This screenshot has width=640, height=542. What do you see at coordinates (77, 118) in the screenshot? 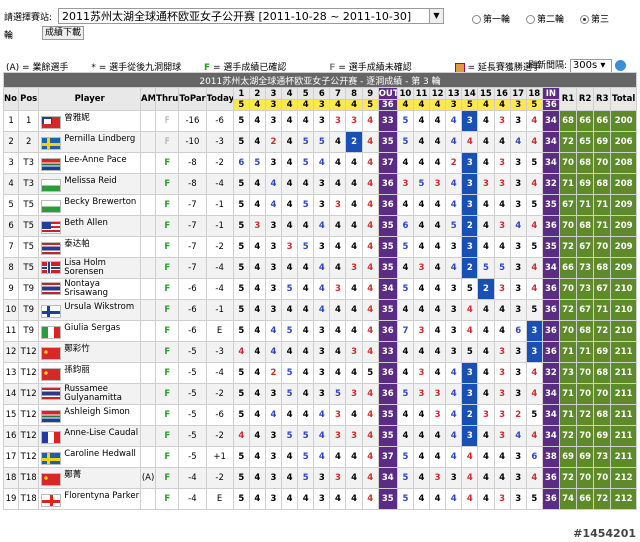
I see `player-name: 曾雅妮` at bounding box center [77, 118].